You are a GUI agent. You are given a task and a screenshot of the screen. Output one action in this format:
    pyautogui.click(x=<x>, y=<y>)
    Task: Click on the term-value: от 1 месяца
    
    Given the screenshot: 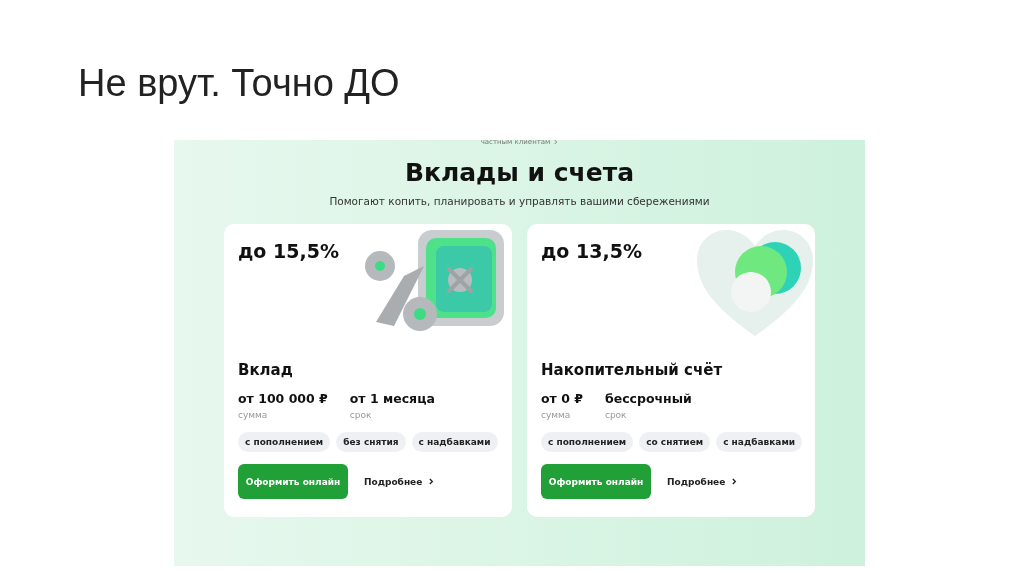 What is the action you would take?
    pyautogui.click(x=392, y=398)
    